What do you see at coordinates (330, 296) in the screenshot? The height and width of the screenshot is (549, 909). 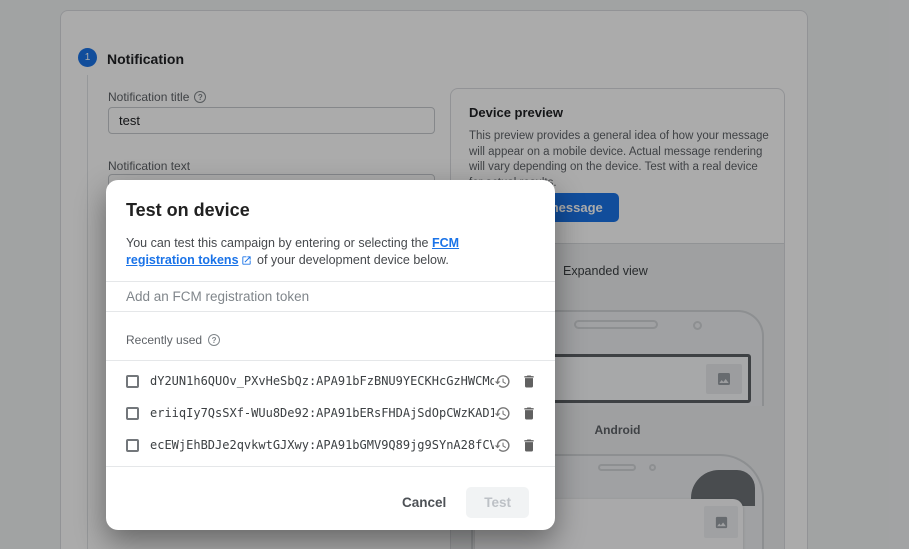 I see `fcm-token-input` at bounding box center [330, 296].